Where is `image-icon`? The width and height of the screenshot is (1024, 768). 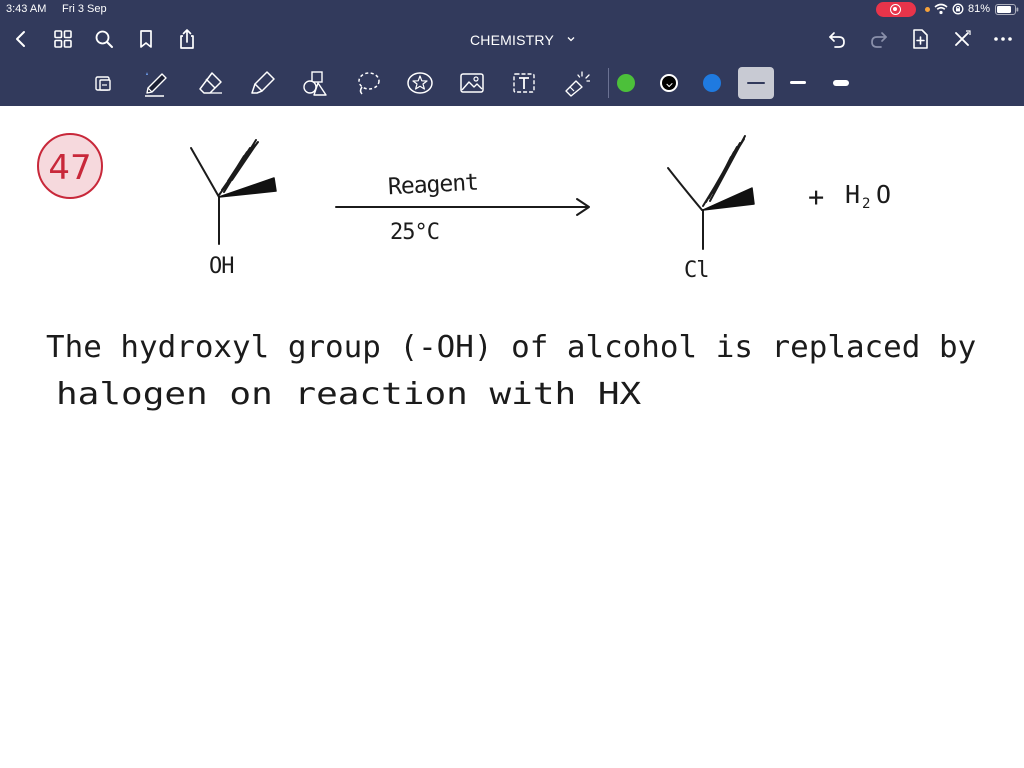 image-icon is located at coordinates (472, 83).